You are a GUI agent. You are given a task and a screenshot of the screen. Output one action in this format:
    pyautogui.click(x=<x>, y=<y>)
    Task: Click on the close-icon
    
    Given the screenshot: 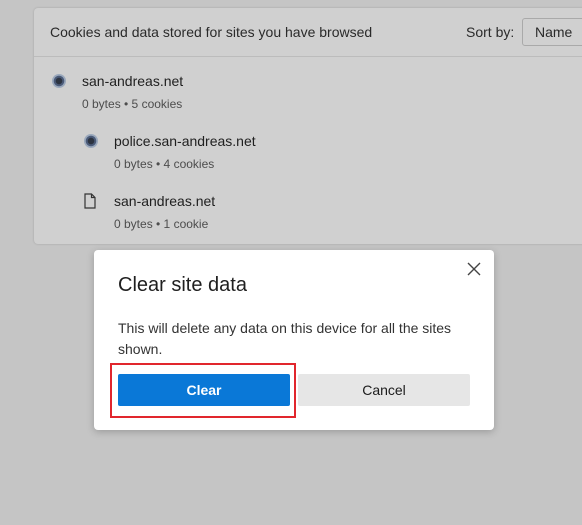 What is the action you would take?
    pyautogui.click(x=474, y=269)
    